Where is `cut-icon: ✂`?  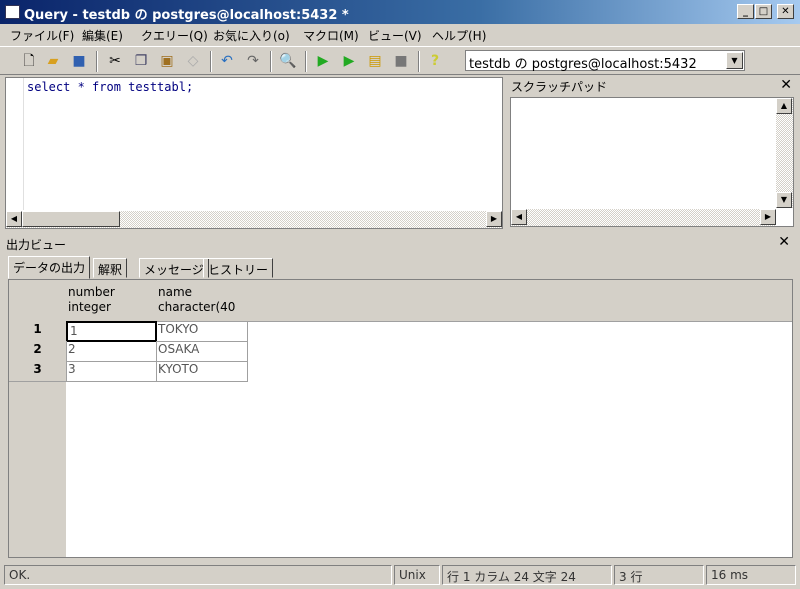
cut-icon: ✂ is located at coordinates (115, 61).